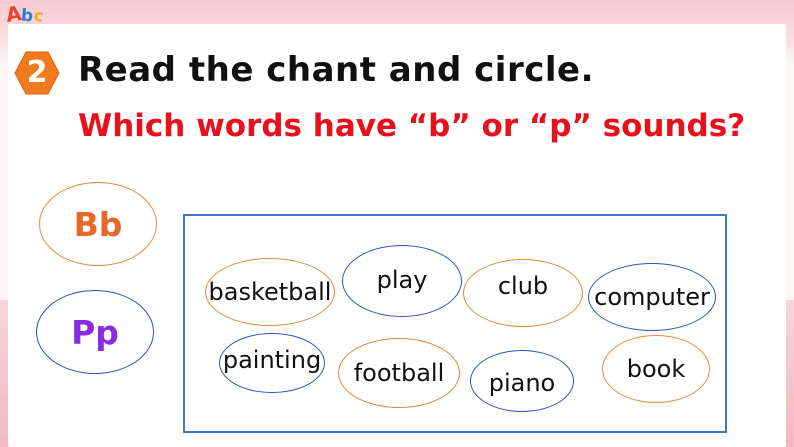  What do you see at coordinates (336, 70) in the screenshot?
I see `page-title: Read the chant and circle.` at bounding box center [336, 70].